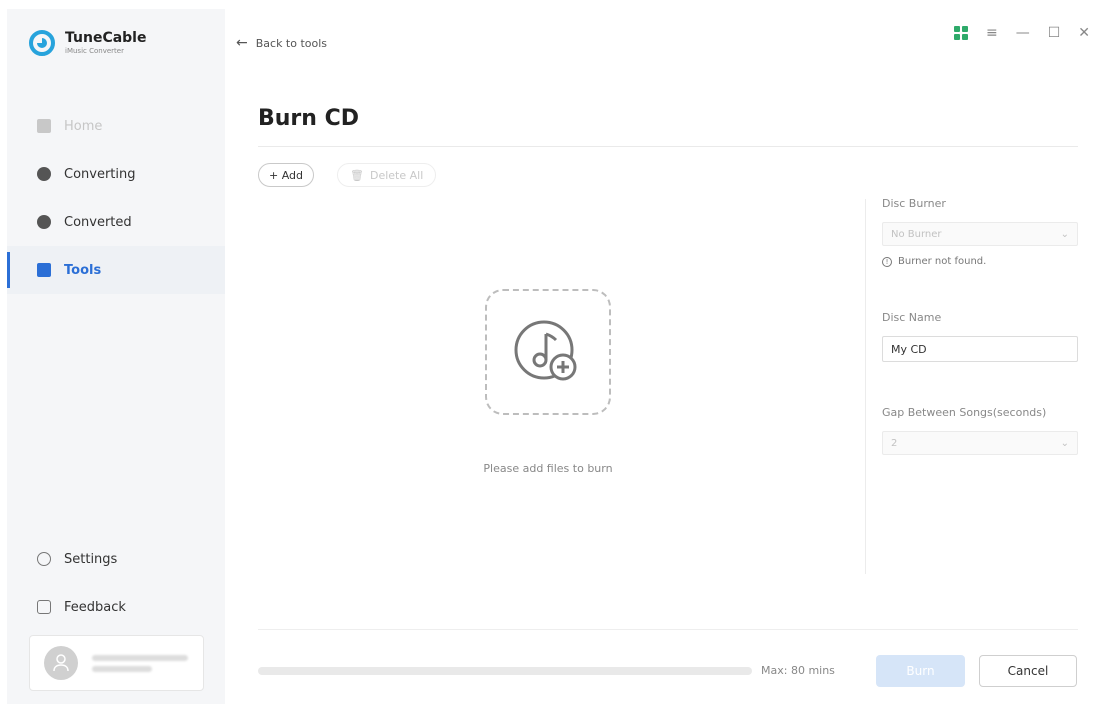  I want to click on delete-all-button: 🗑 Delete All, so click(387, 175).